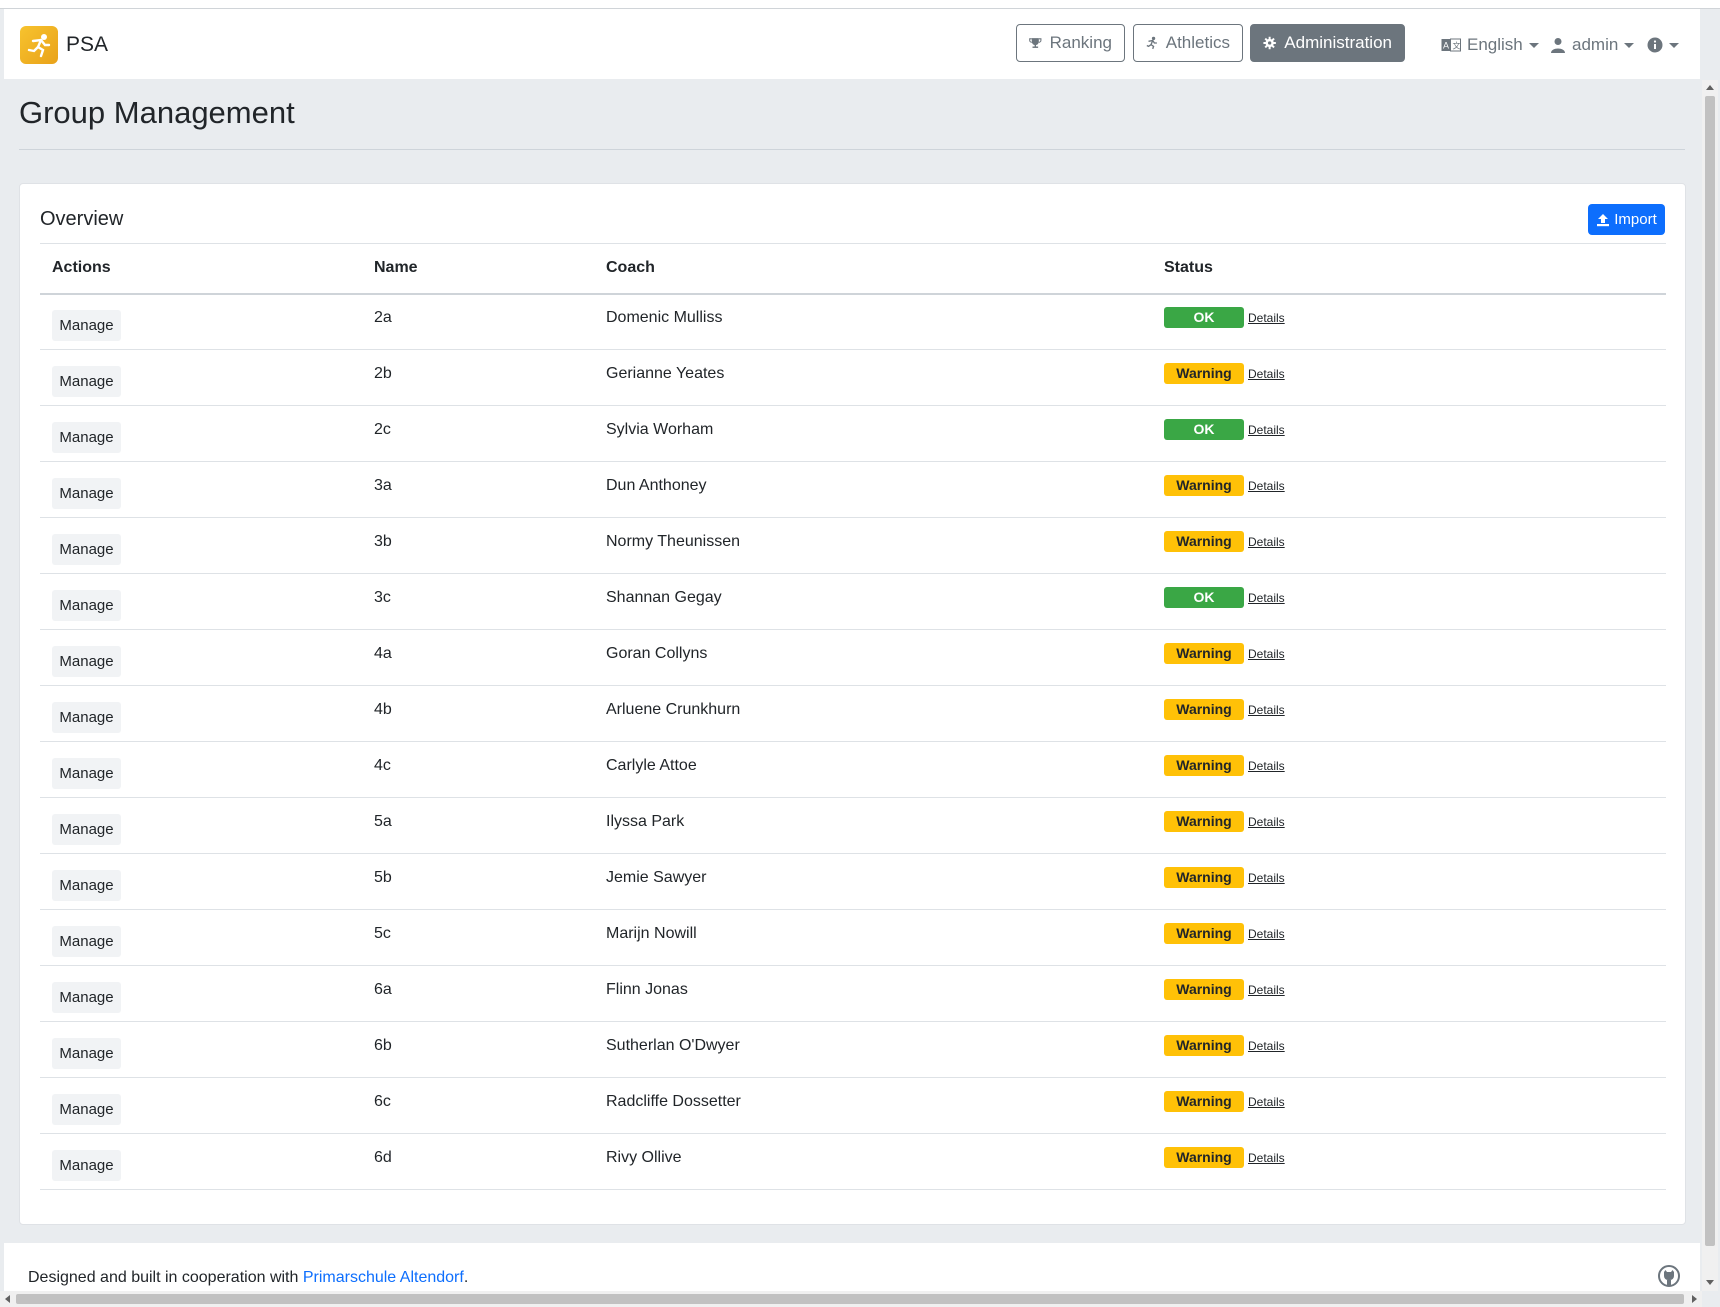 The width and height of the screenshot is (1720, 1307). What do you see at coordinates (383, 709) in the screenshot?
I see `group-name: 4b` at bounding box center [383, 709].